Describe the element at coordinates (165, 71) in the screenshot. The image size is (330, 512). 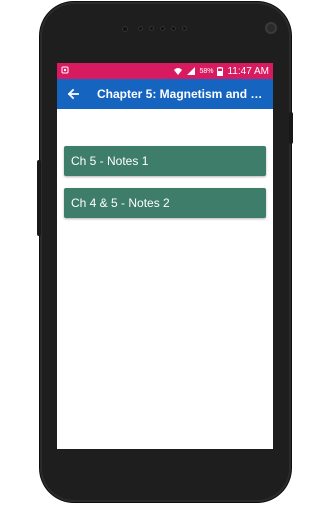
I see `status-bar: 58% 11:47 AM` at that location.